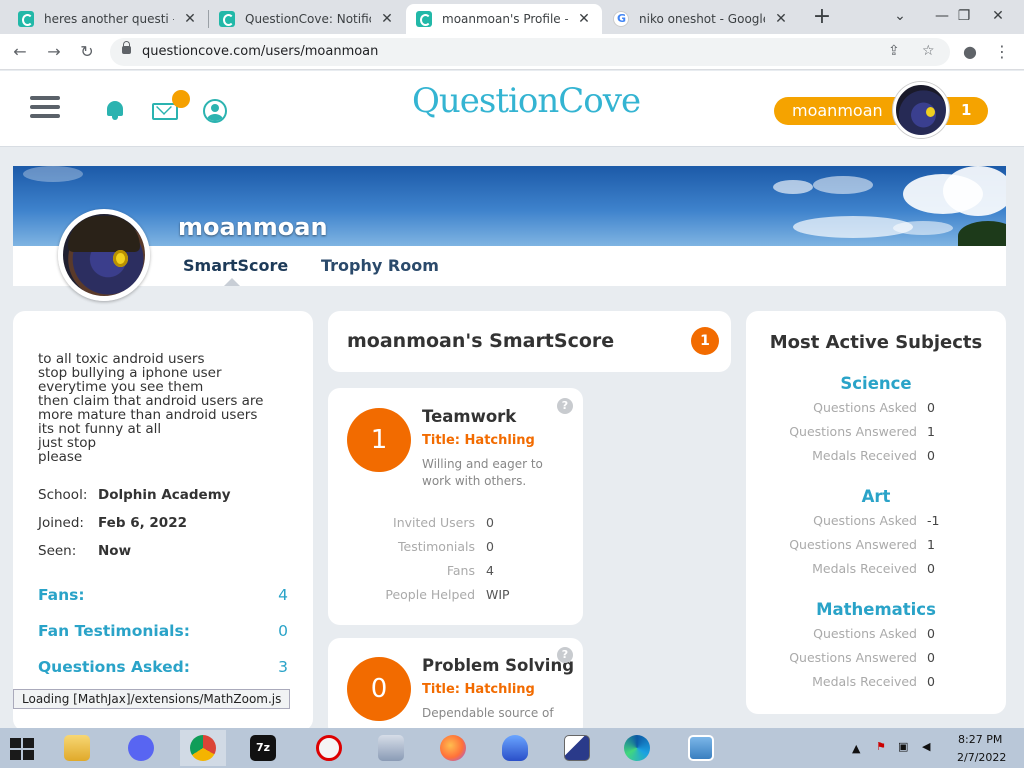 This screenshot has height=768, width=1024. Describe the element at coordinates (63, 495) in the screenshot. I see `school-label: School:` at that location.